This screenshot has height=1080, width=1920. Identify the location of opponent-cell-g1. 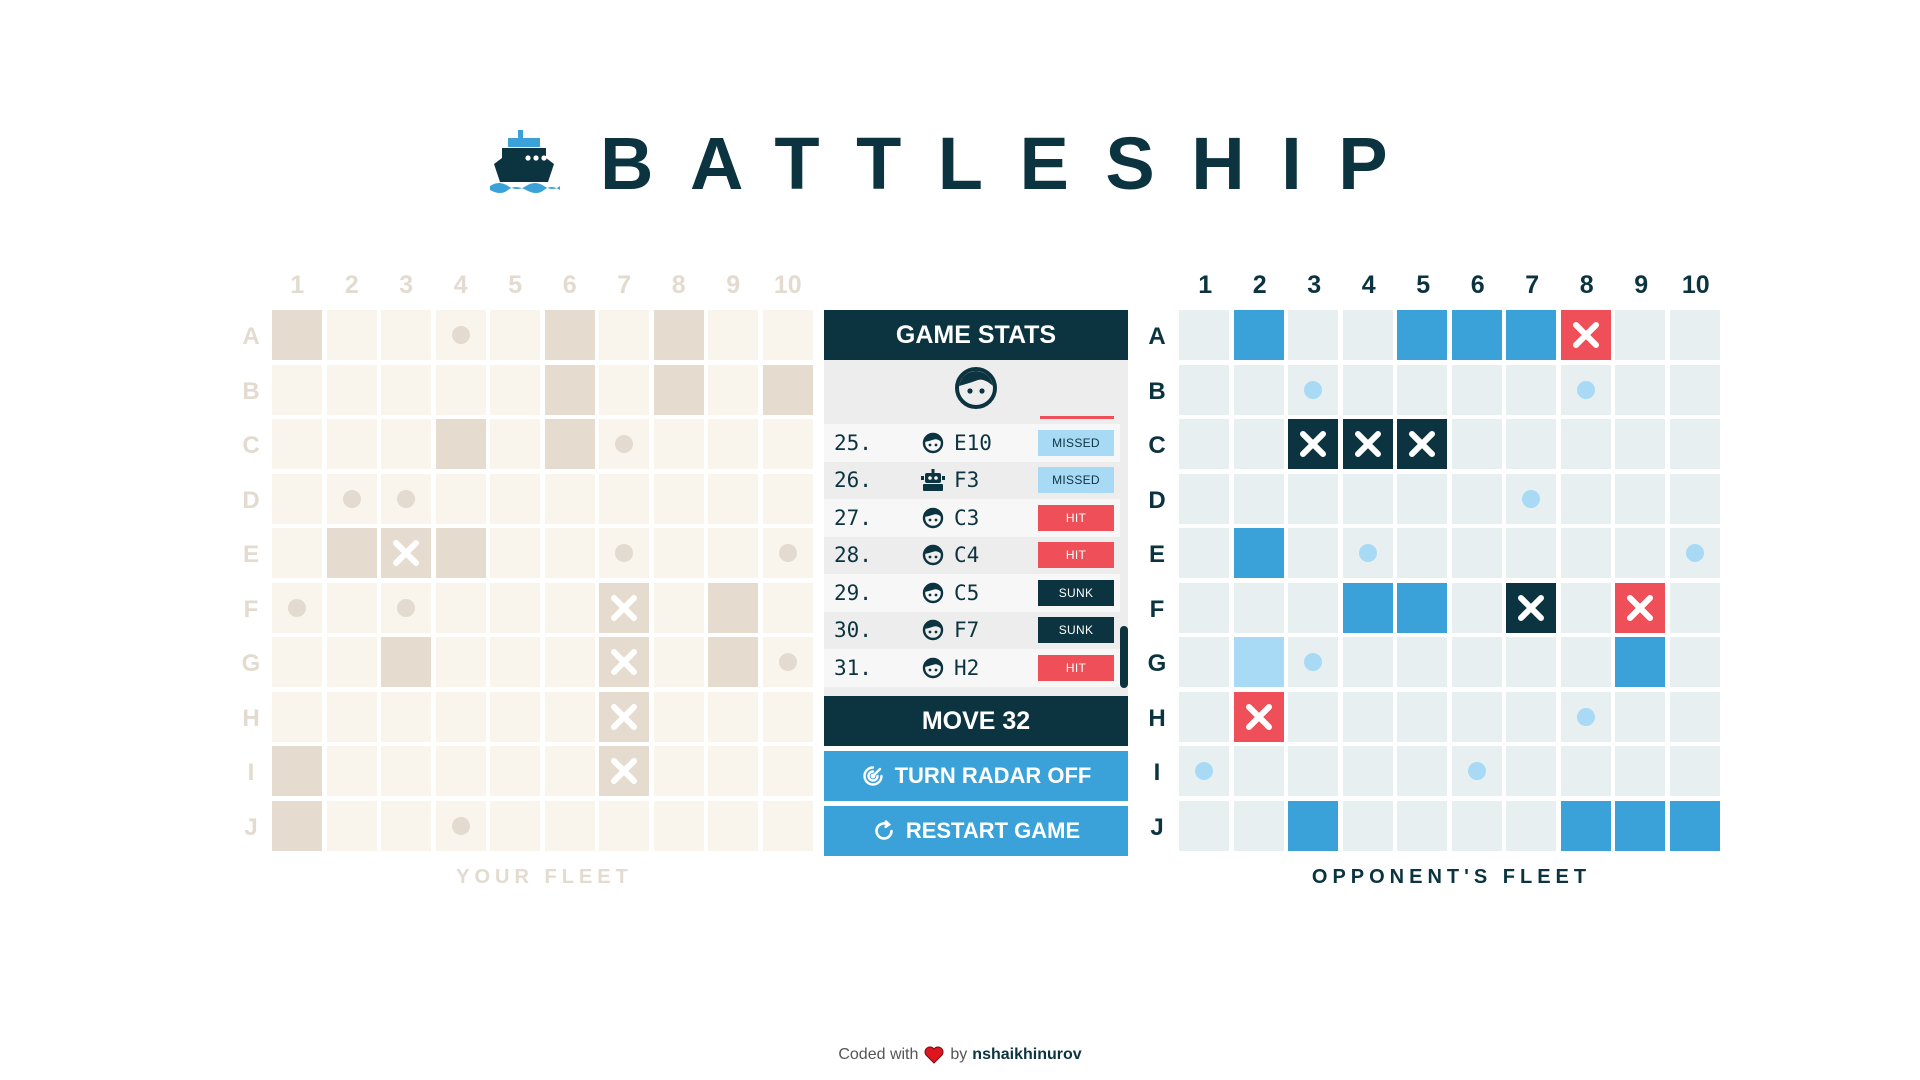
(1204, 662).